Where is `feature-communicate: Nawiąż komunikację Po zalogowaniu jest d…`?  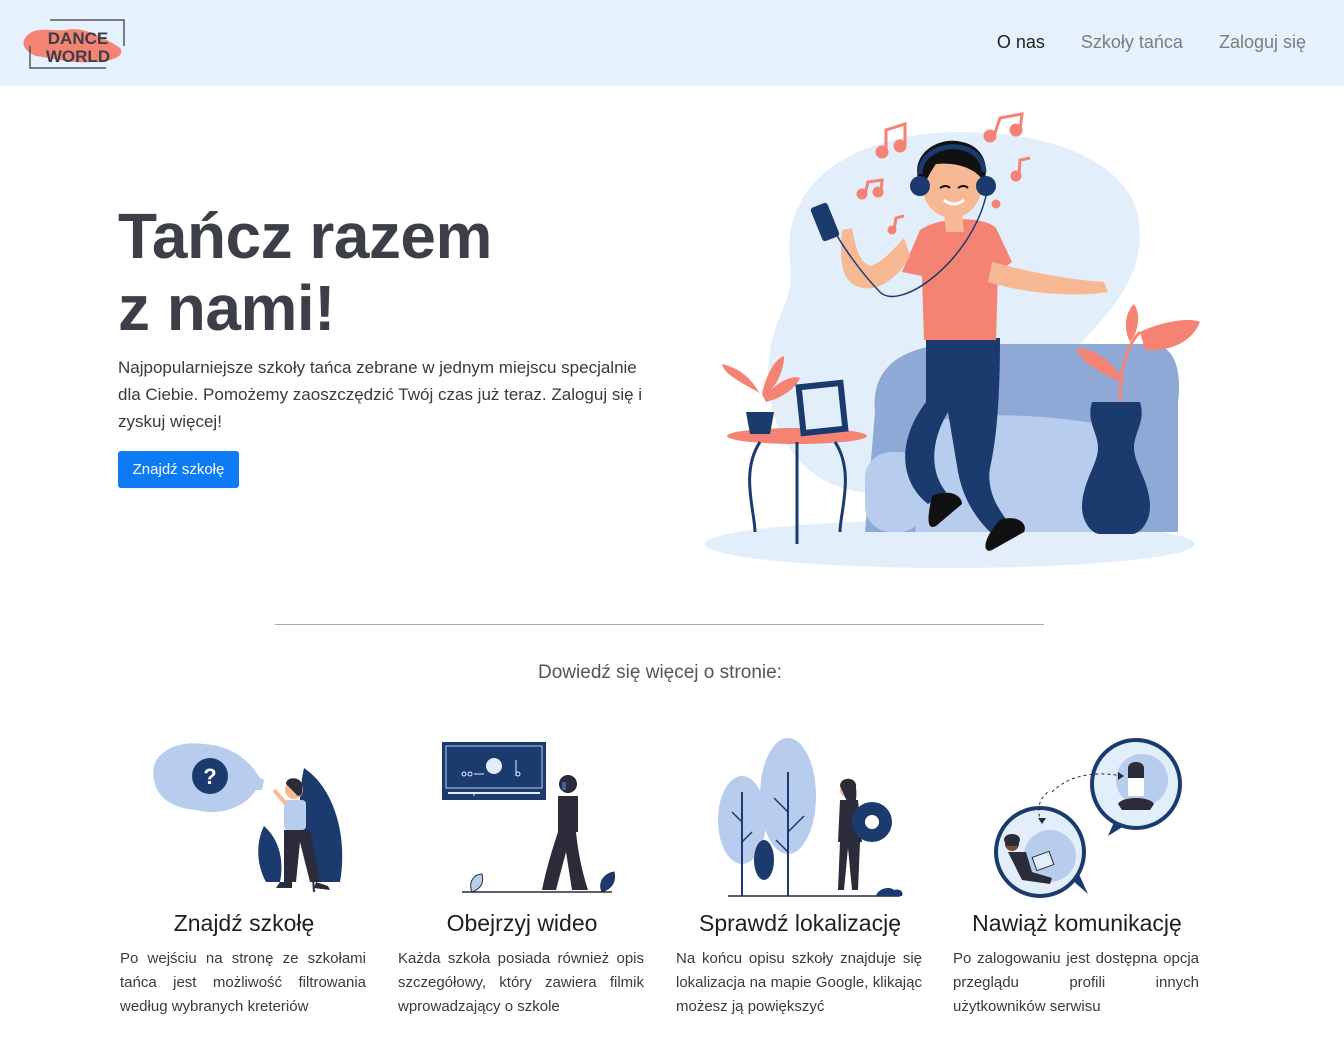
feature-communicate: Nawiąż komunikację Po zalogowaniu jest d… is located at coordinates (1077, 873).